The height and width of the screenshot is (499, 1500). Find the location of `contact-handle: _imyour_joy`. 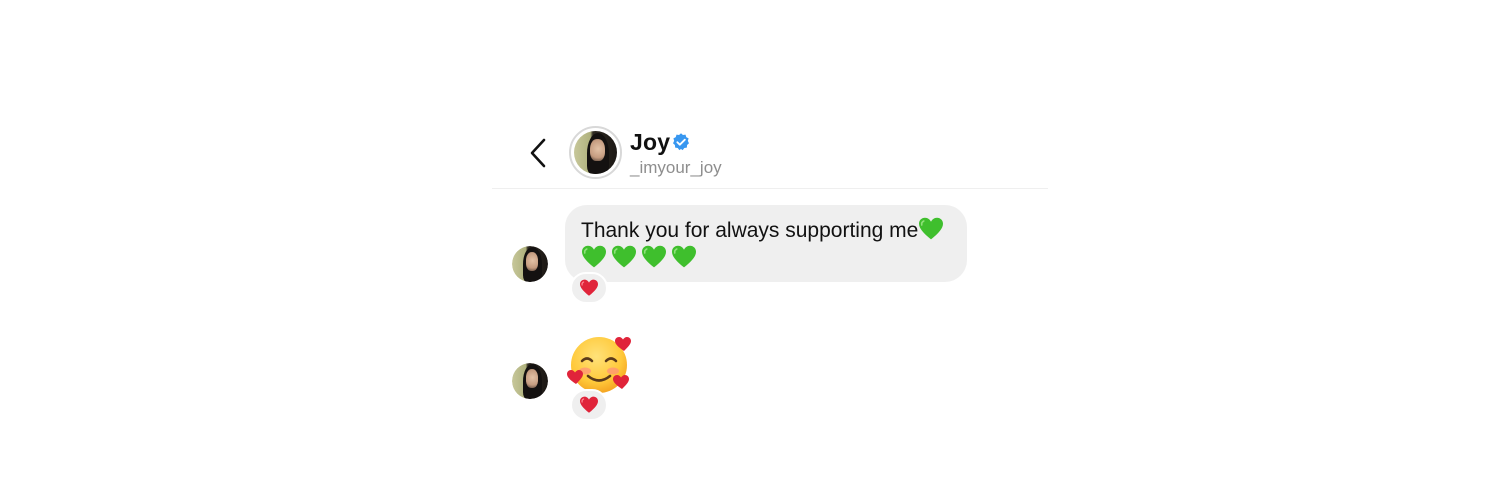

contact-handle: _imyour_joy is located at coordinates (676, 167).